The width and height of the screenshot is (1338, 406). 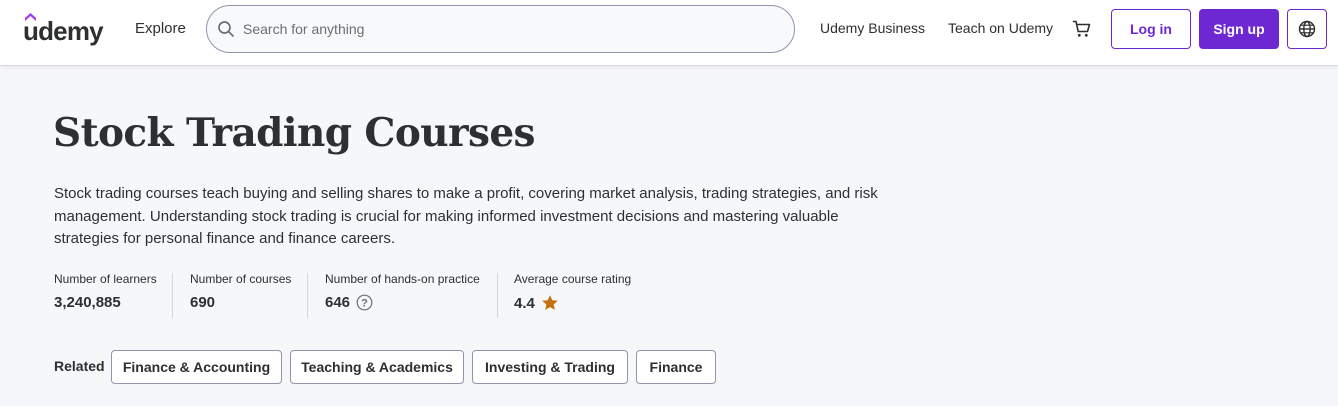 I want to click on udemy-business-link: Udemy Business, so click(x=872, y=28).